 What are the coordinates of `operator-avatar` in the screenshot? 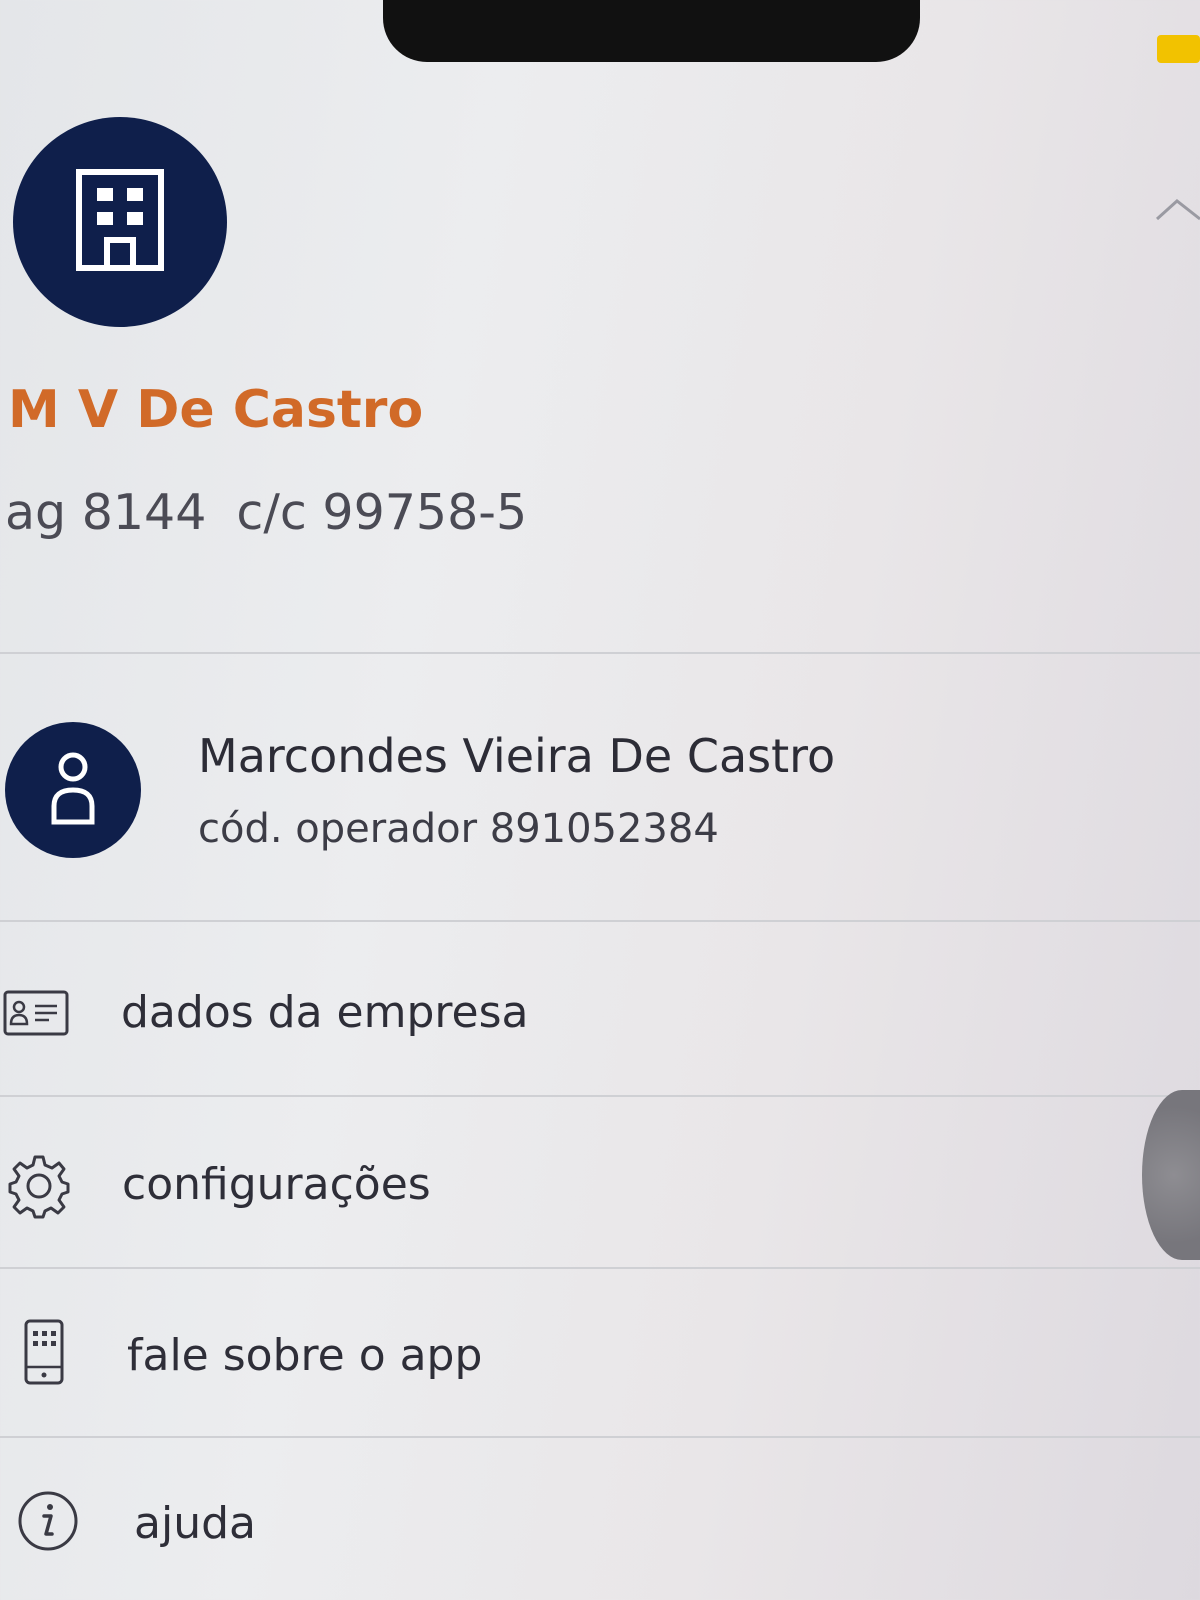 It's located at (73, 790).